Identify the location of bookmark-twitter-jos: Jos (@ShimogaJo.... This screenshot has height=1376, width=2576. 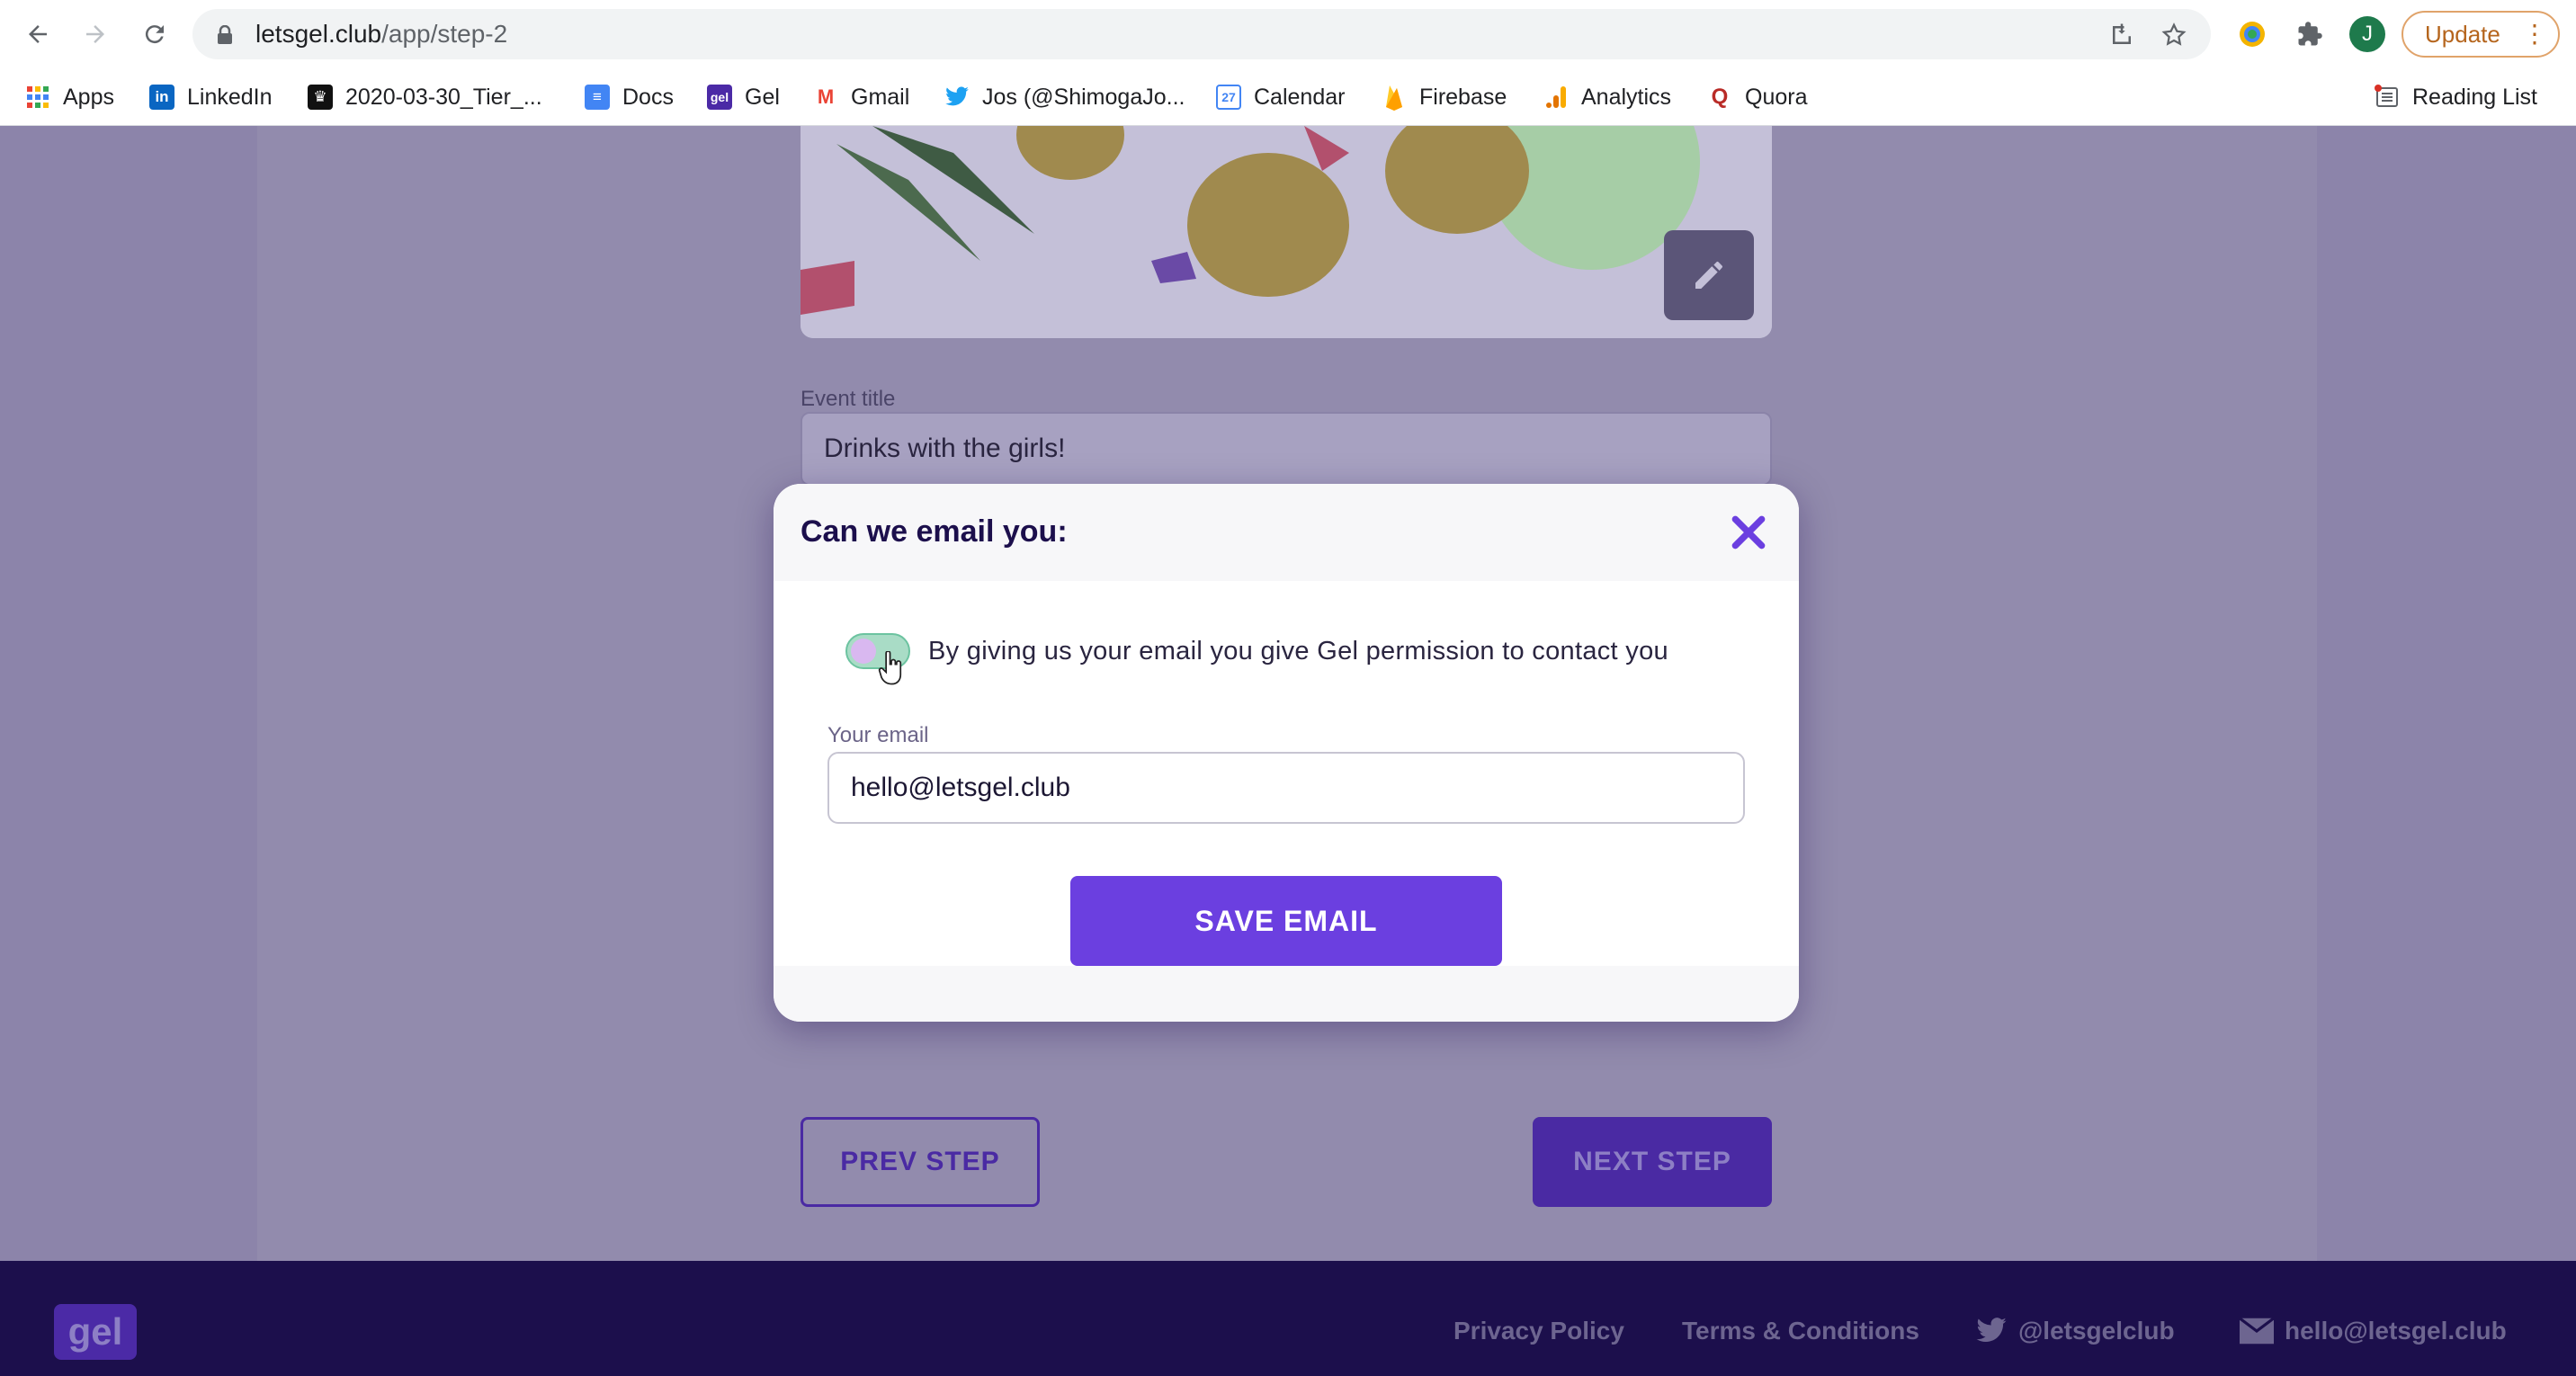
(1064, 97).